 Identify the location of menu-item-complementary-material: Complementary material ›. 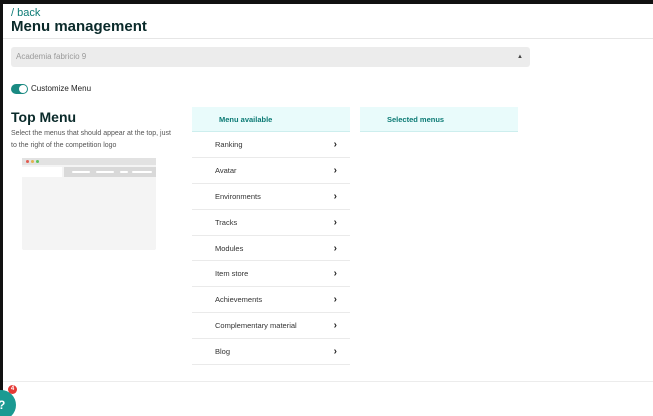
(271, 326).